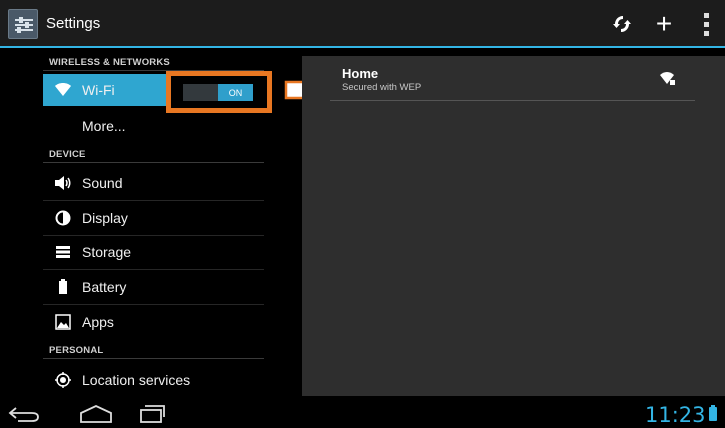 The image size is (725, 428). Describe the element at coordinates (512, 100) in the screenshot. I see `network-divider` at that location.